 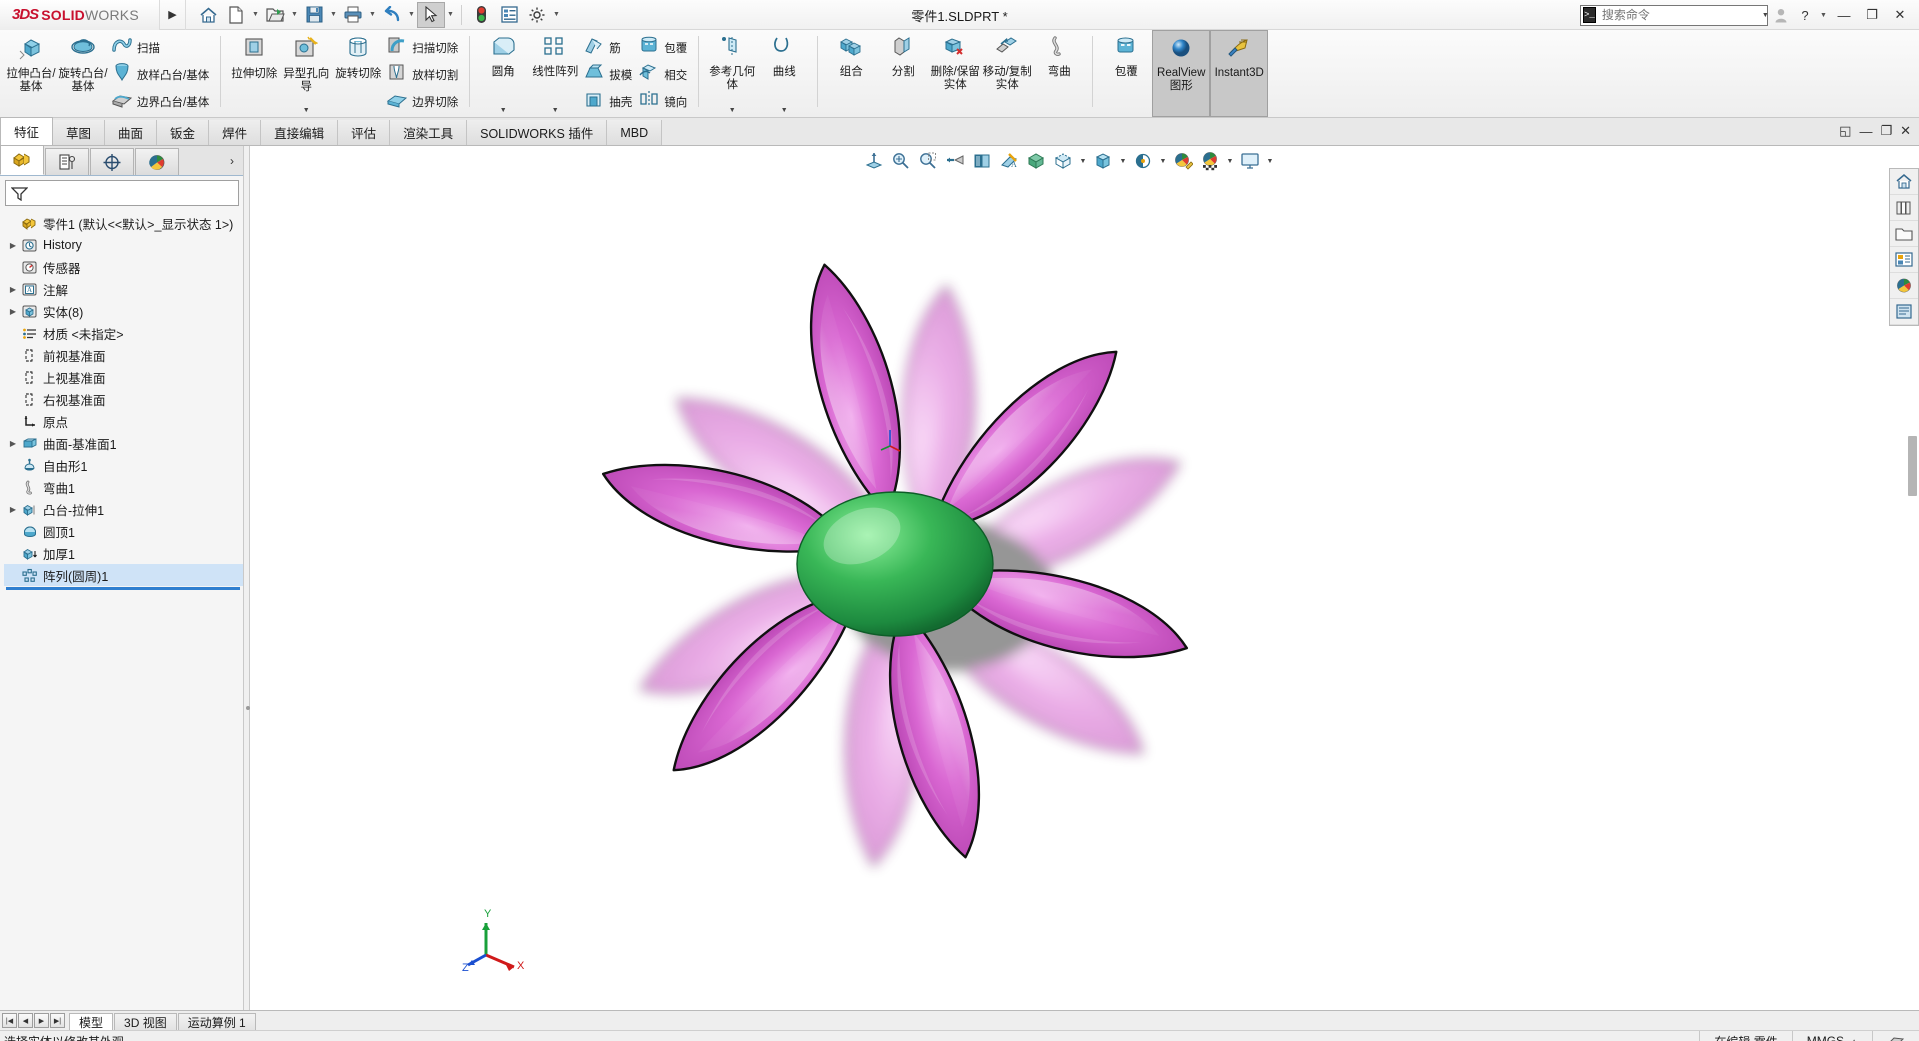 I want to click on print-dropdown-icon: ▼, so click(x=372, y=15).